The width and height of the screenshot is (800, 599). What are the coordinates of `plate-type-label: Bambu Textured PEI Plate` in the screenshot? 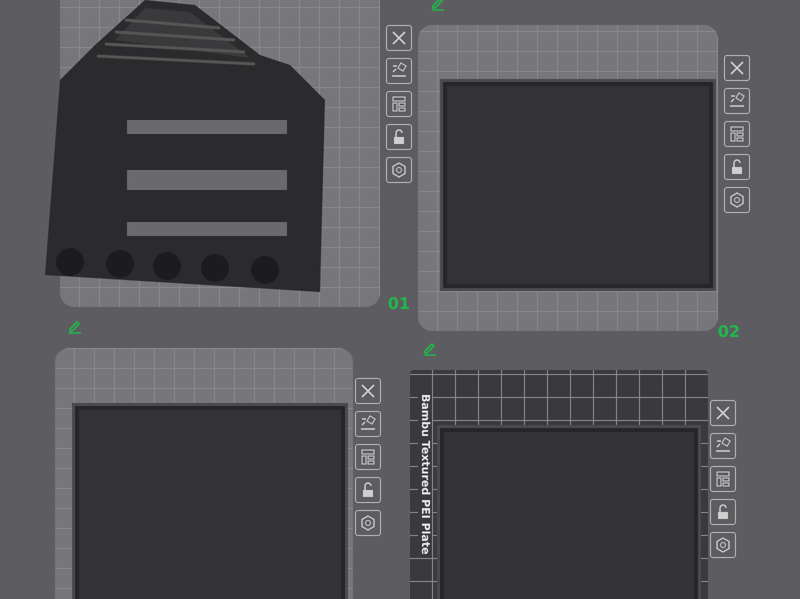 It's located at (425, 474).